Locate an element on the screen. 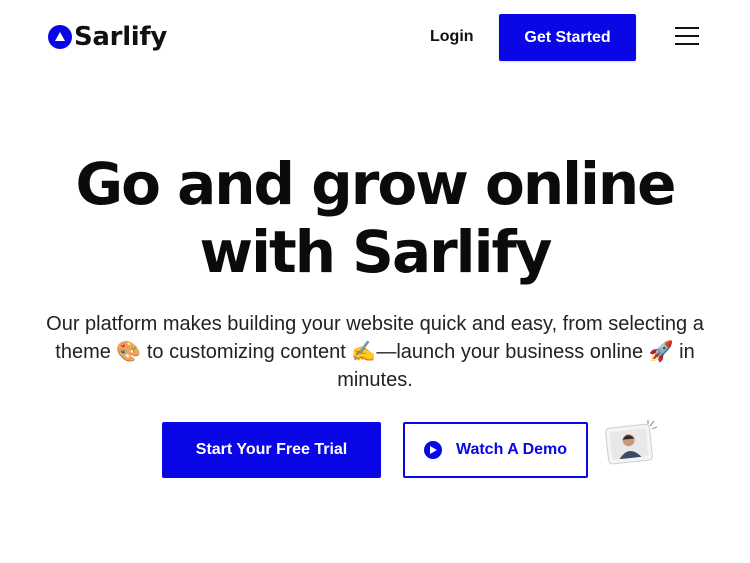  hamburger-menu-icon is located at coordinates (687, 37).